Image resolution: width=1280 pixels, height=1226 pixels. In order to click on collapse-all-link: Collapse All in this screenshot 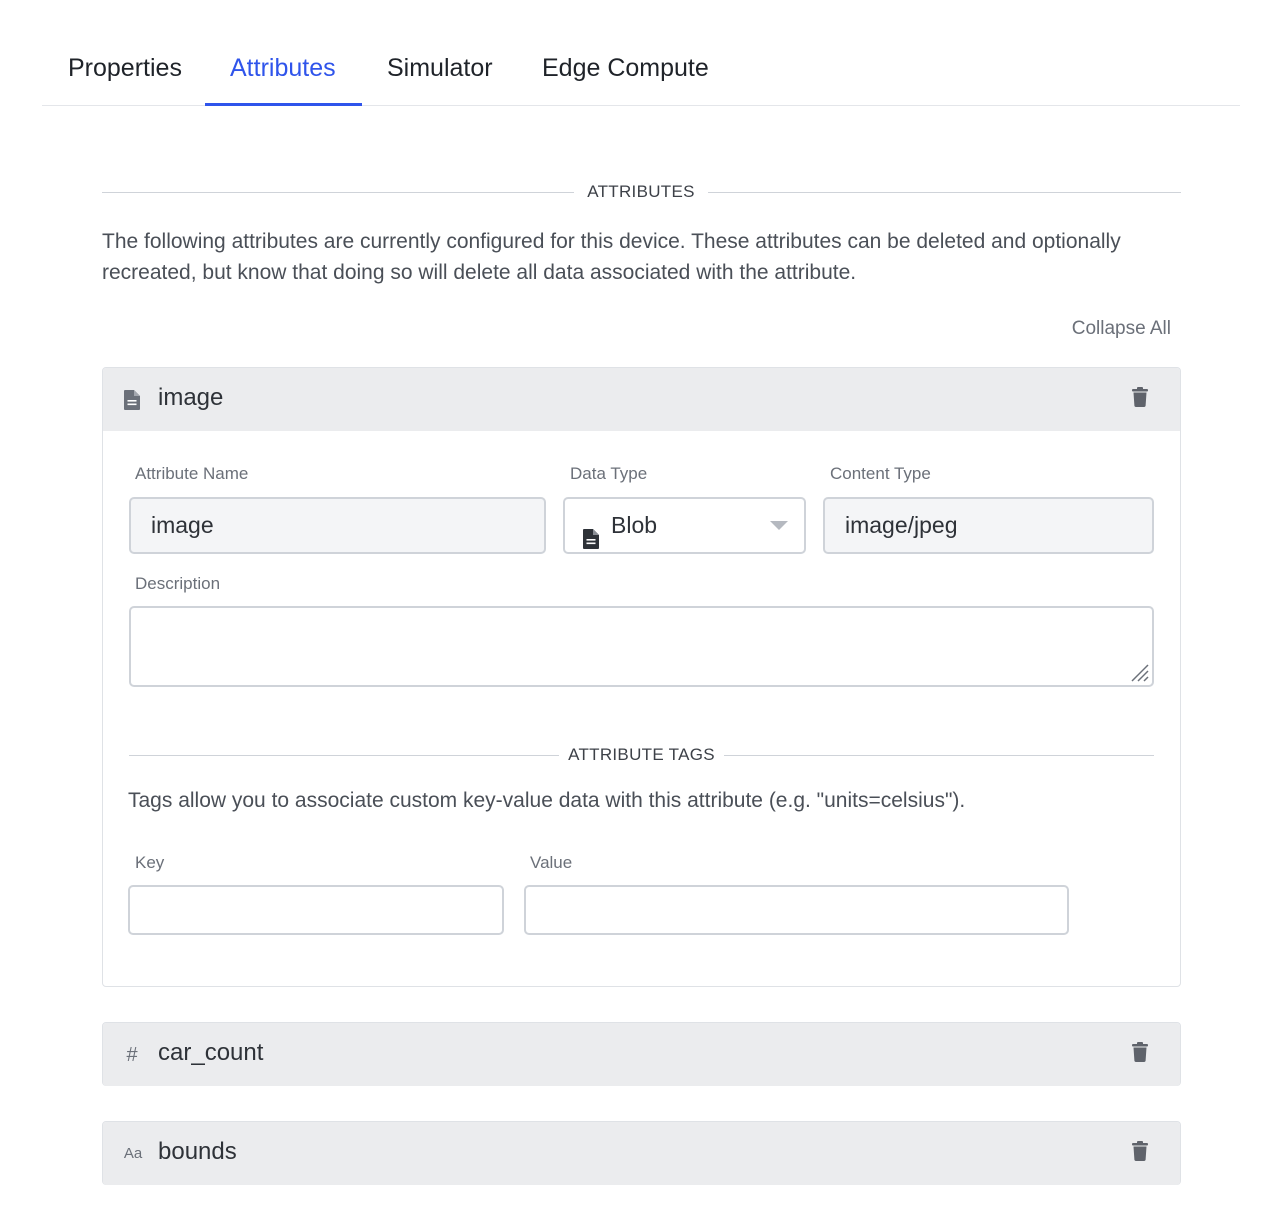, I will do `click(1085, 329)`.